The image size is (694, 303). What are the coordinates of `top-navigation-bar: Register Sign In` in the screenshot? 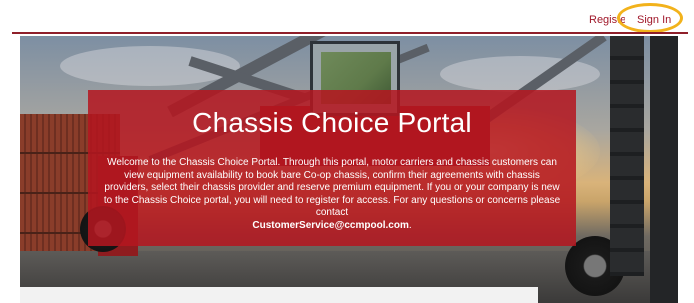 It's located at (347, 16).